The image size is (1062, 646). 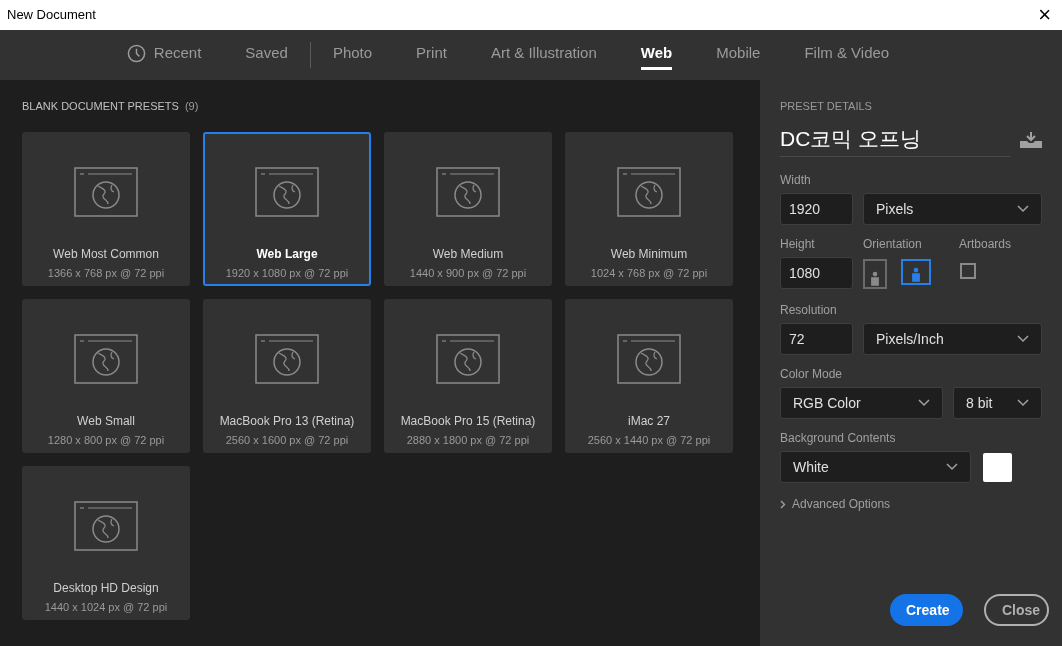 I want to click on height-field: 1080, so click(x=816, y=273).